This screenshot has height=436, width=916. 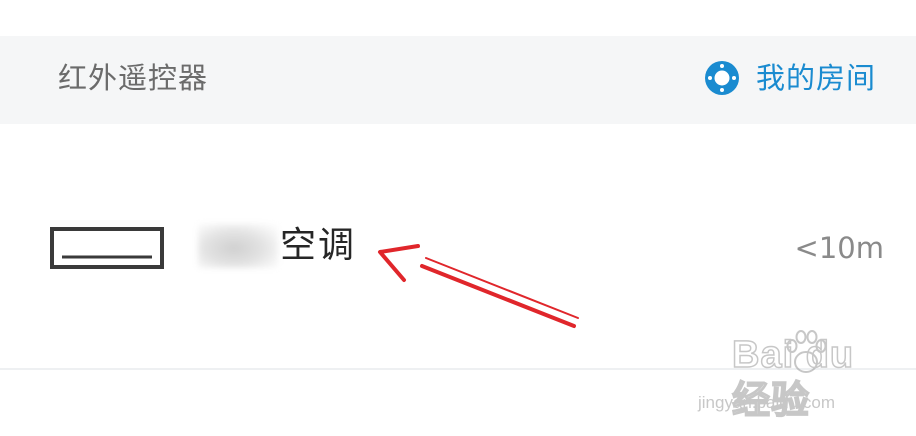 What do you see at coordinates (815, 78) in the screenshot?
I see `room-label: 我的房间` at bounding box center [815, 78].